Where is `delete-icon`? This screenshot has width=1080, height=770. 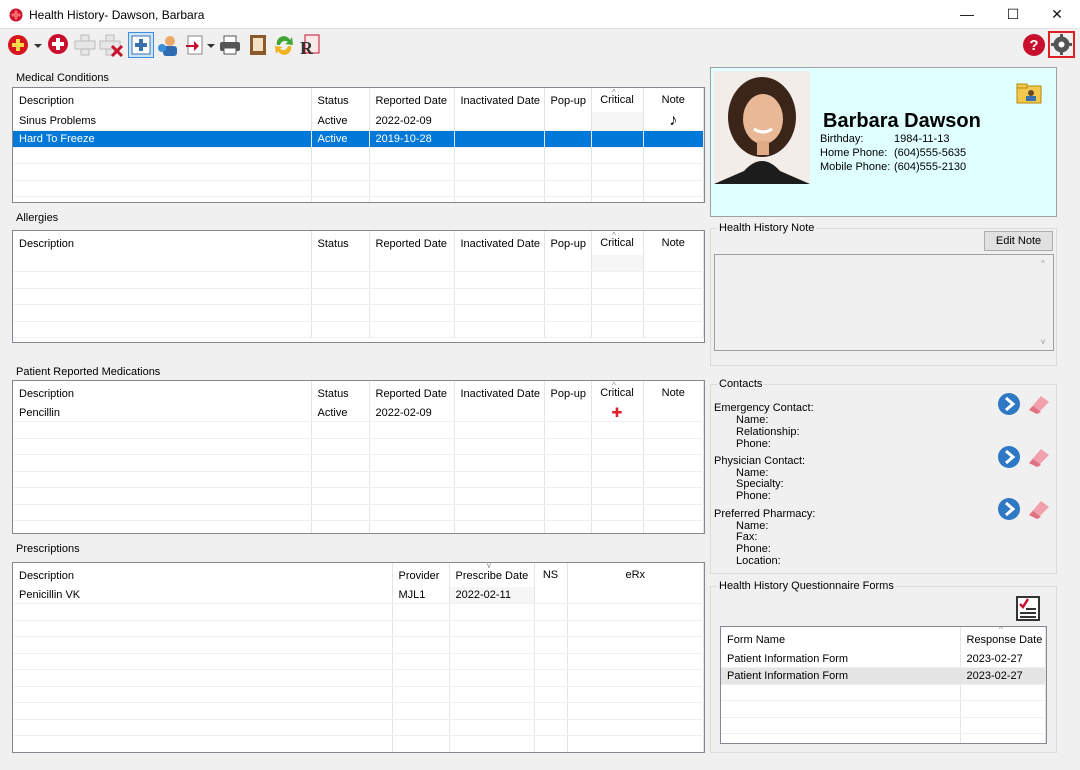 delete-icon is located at coordinates (111, 45).